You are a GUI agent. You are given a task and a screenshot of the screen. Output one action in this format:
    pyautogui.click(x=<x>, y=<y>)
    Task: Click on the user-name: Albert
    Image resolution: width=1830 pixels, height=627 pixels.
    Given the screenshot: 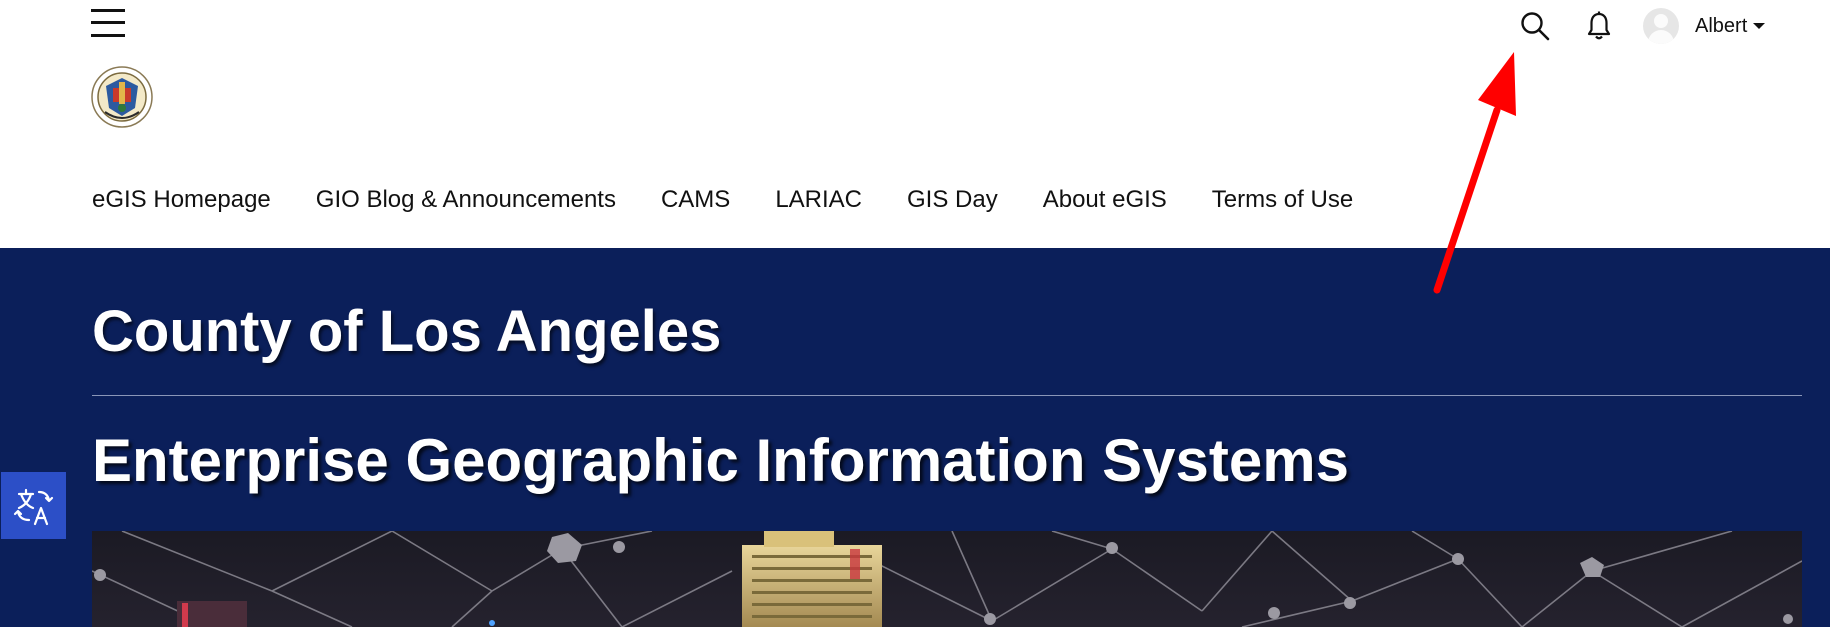 What is the action you would take?
    pyautogui.click(x=1721, y=25)
    